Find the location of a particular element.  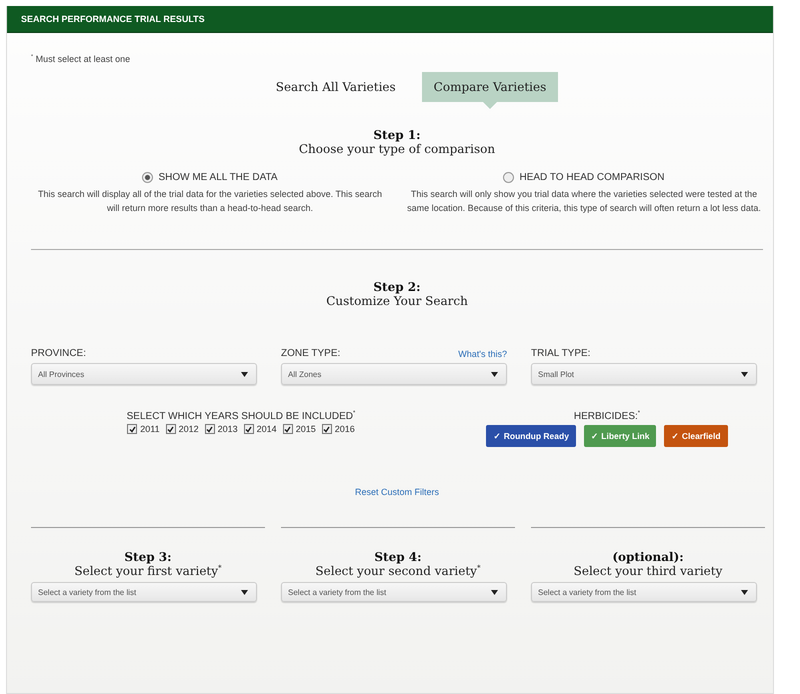

step-subheading: Customize Your Search is located at coordinates (397, 301).